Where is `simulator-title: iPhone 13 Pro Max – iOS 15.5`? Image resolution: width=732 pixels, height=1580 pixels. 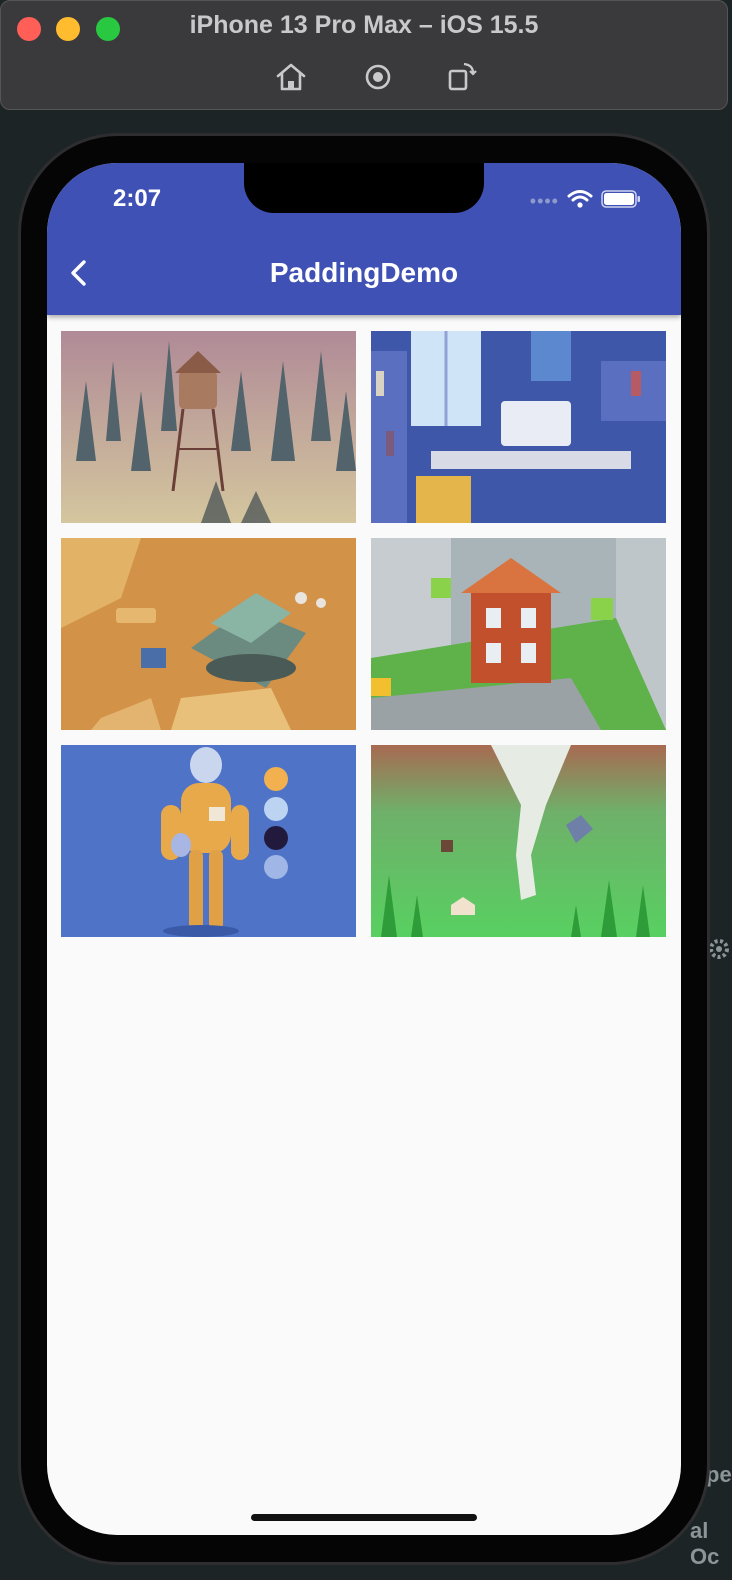 simulator-title: iPhone 13 Pro Max – iOS 15.5 is located at coordinates (364, 25).